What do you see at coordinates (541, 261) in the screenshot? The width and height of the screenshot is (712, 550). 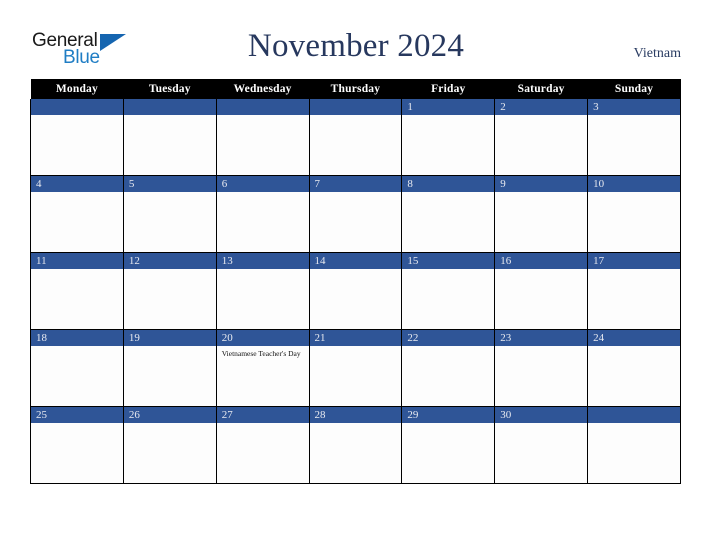 I see `day-number: 16` at bounding box center [541, 261].